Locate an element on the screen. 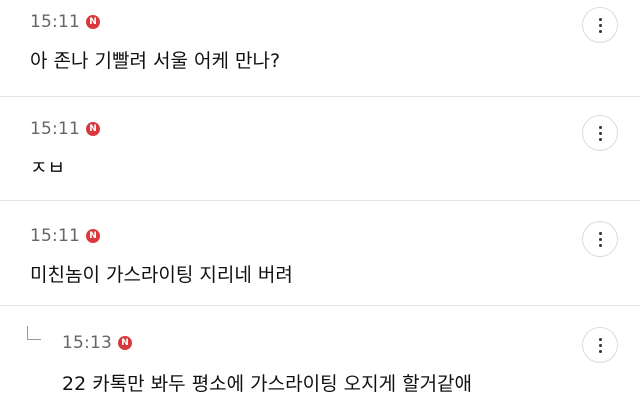 The width and height of the screenshot is (640, 414). comment-time: 15:13 is located at coordinates (87, 343).